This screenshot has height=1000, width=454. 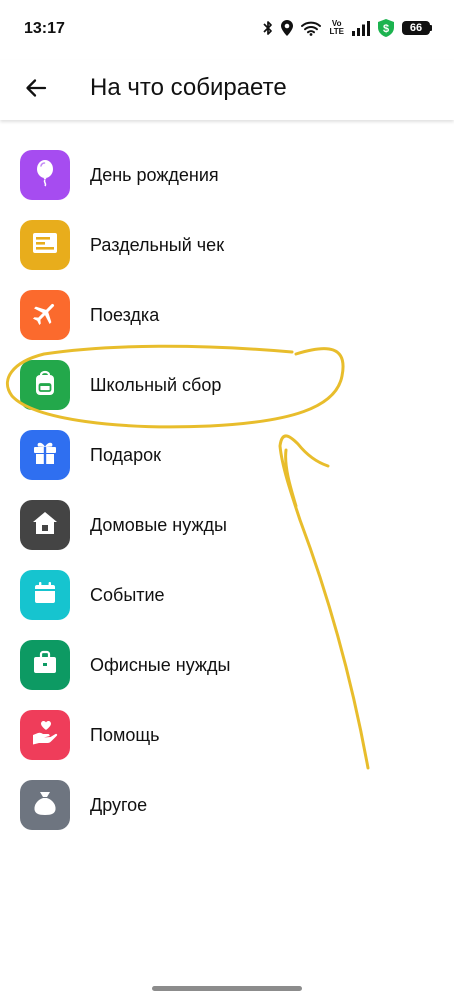 What do you see at coordinates (127, 594) in the screenshot?
I see `category-label: Событие` at bounding box center [127, 594].